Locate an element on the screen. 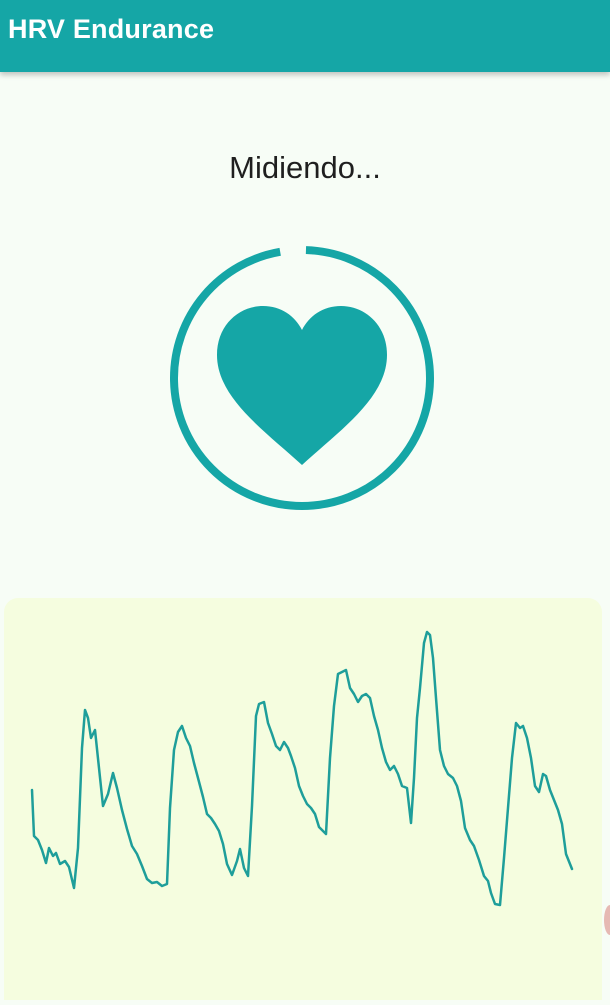 This screenshot has width=610, height=1005. edge-indicator is located at coordinates (607, 920).